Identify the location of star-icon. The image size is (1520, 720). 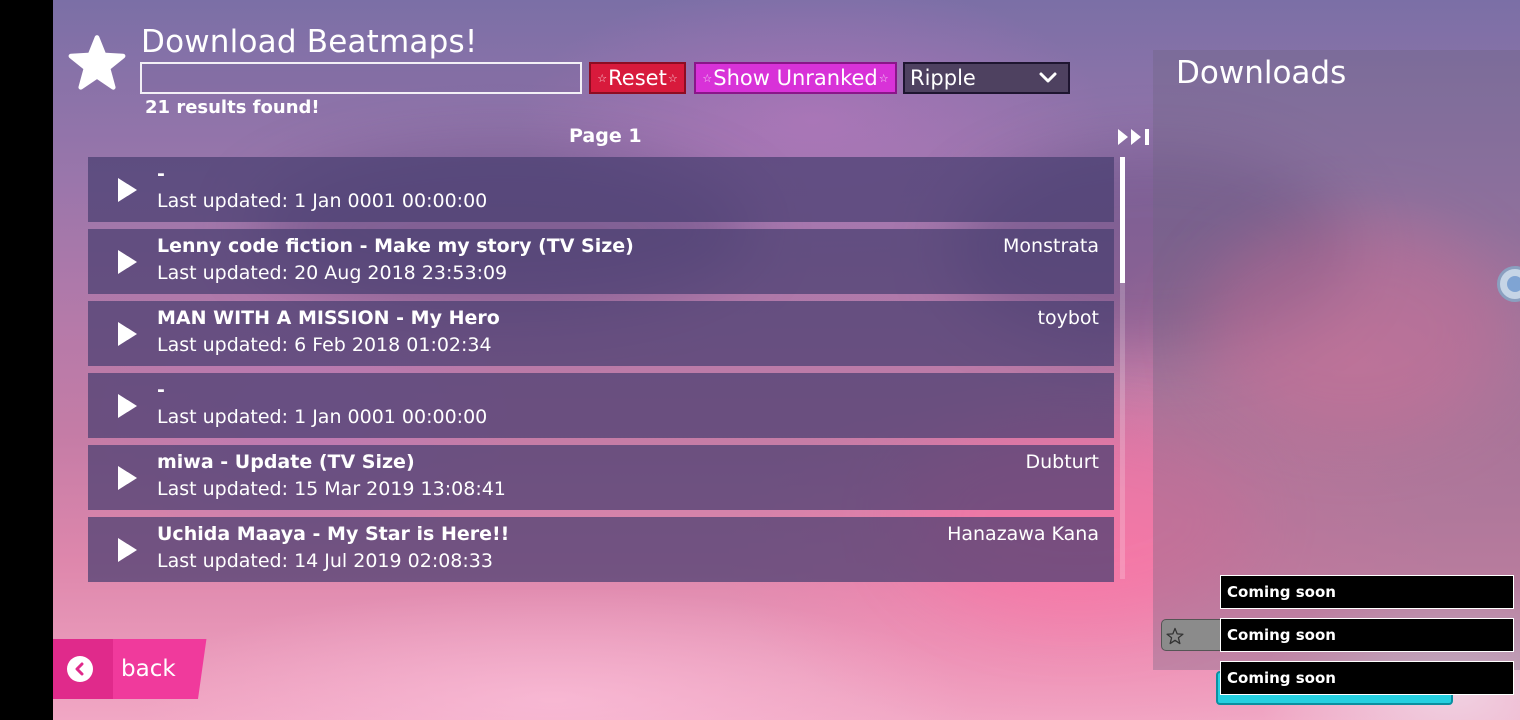
(97, 62).